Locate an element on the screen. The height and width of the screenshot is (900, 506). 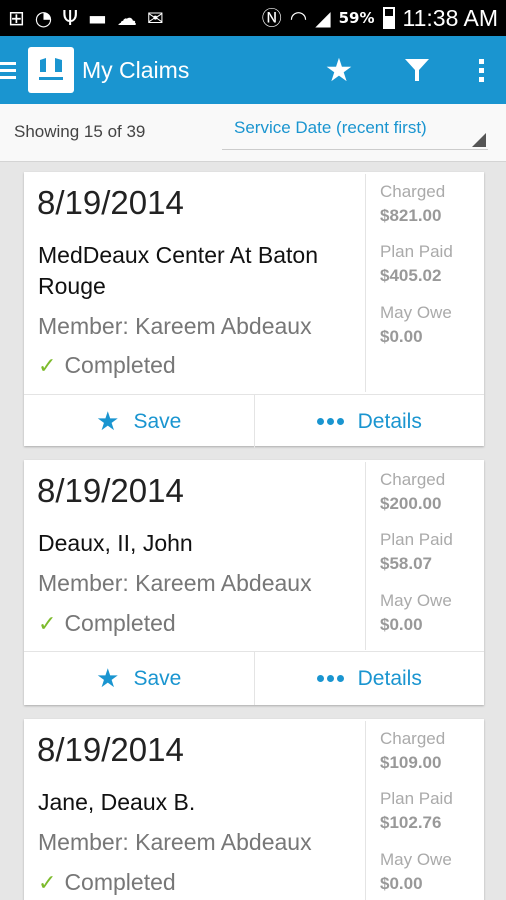
battery-percent: 59% is located at coordinates (356, 18).